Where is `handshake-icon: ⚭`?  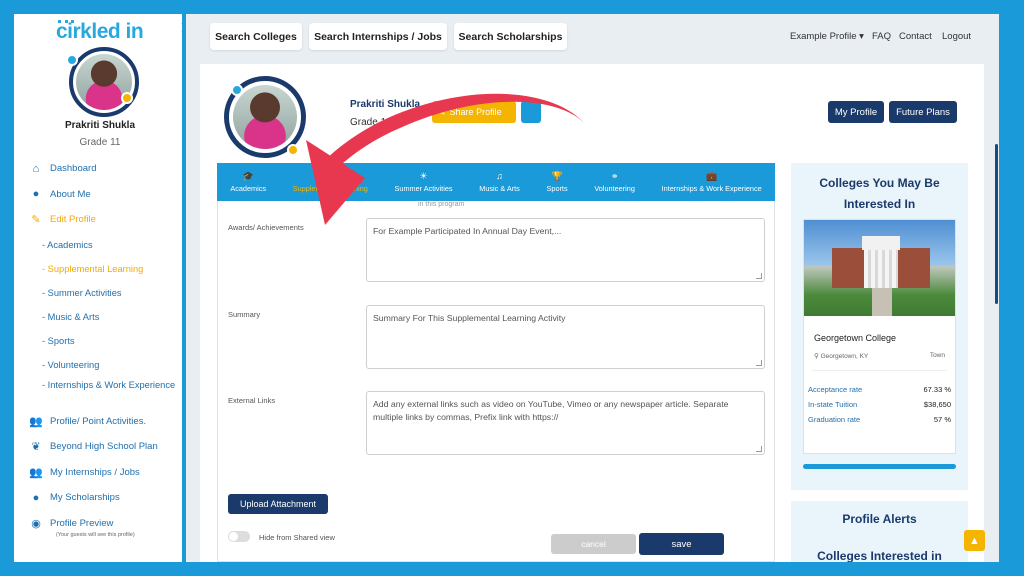 handshake-icon: ⚭ is located at coordinates (614, 176).